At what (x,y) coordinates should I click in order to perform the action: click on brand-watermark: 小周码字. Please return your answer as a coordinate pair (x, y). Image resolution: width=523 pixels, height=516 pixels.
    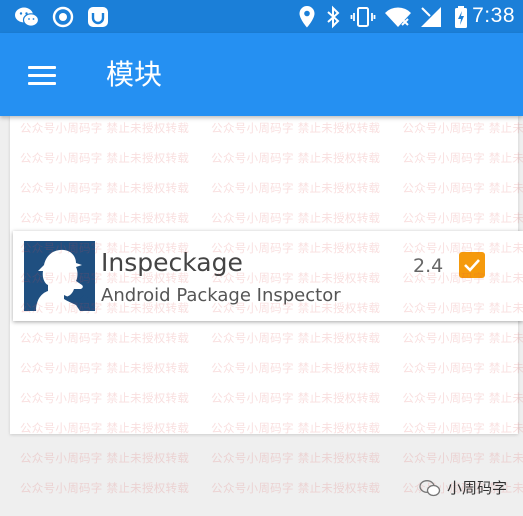
    Looking at the image, I should click on (463, 487).